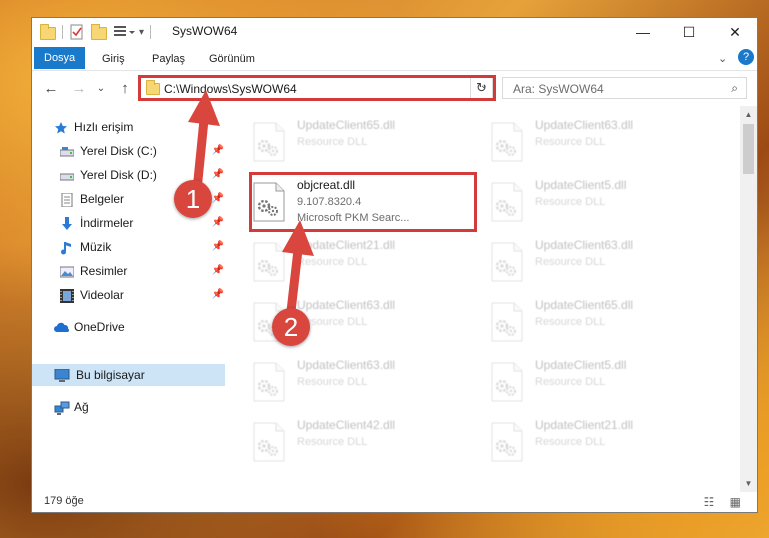 The image size is (769, 538). I want to click on annotation-arrows, so click(251, 207).